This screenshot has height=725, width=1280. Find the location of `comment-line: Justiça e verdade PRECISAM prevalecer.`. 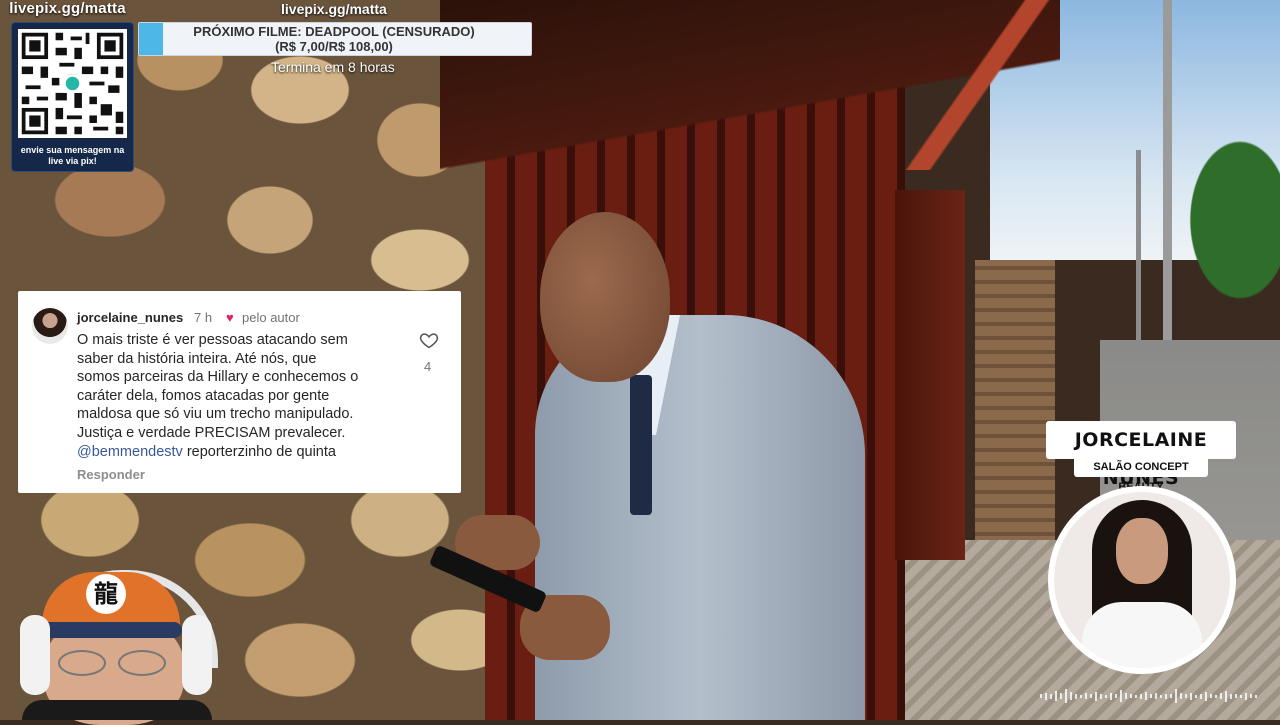

comment-line: Justiça e verdade PRECISAM prevalecer. is located at coordinates (211, 432).